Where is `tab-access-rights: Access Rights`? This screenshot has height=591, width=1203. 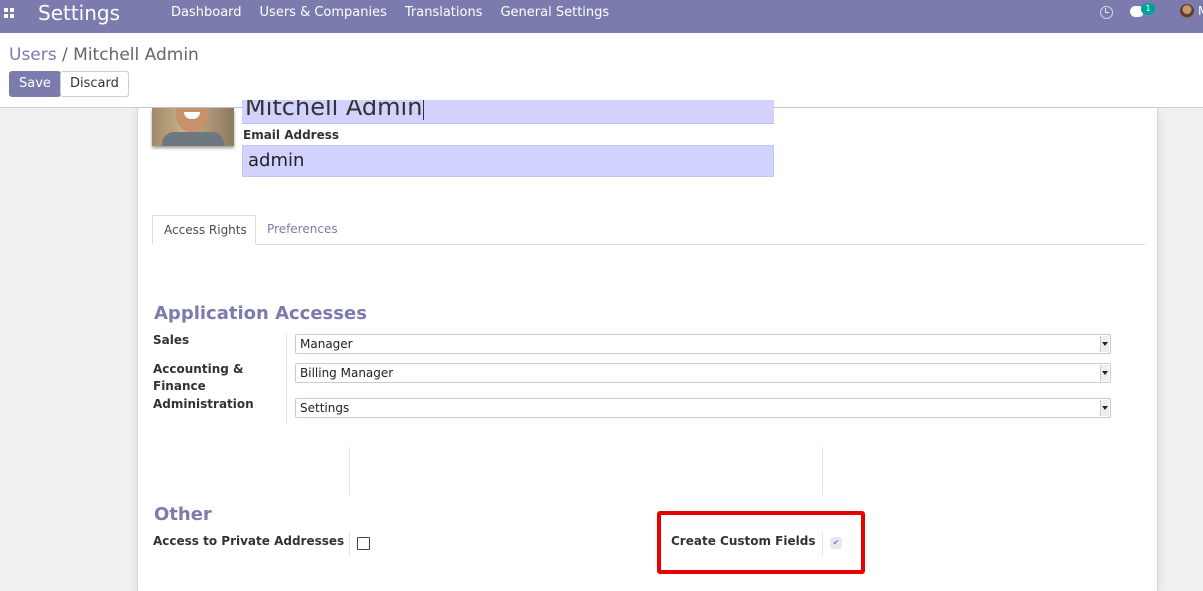 tab-access-rights: Access Rights is located at coordinates (204, 230).